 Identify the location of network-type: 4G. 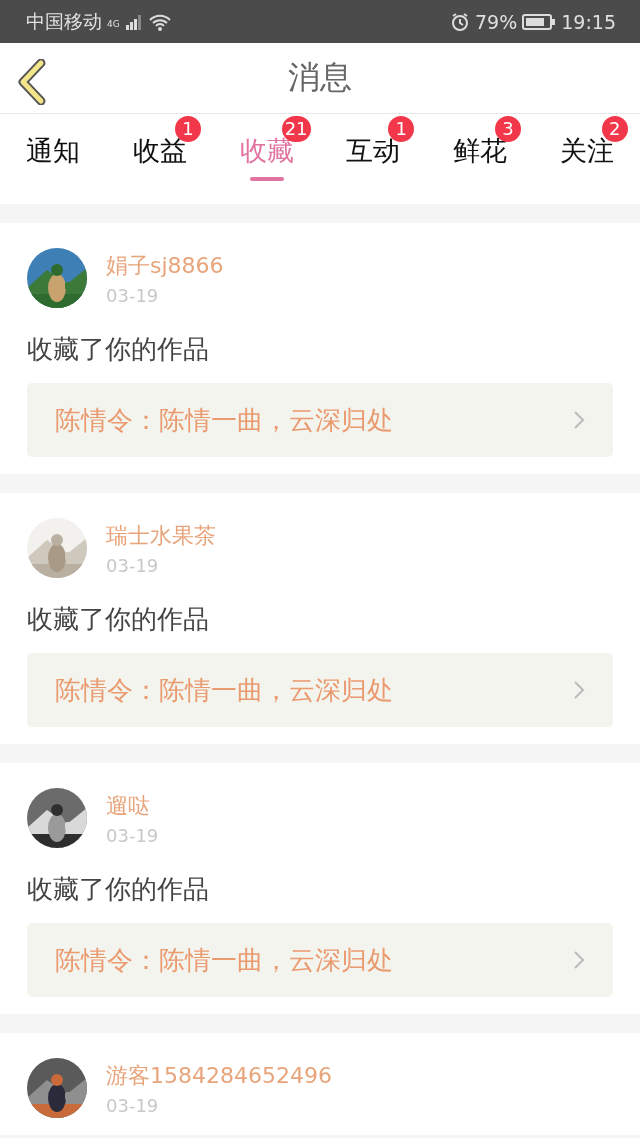
(113, 23).